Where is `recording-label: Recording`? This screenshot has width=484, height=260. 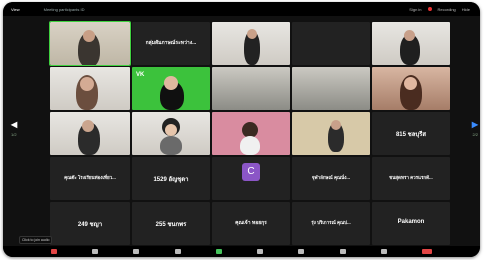 recording-label: Recording is located at coordinates (447, 9).